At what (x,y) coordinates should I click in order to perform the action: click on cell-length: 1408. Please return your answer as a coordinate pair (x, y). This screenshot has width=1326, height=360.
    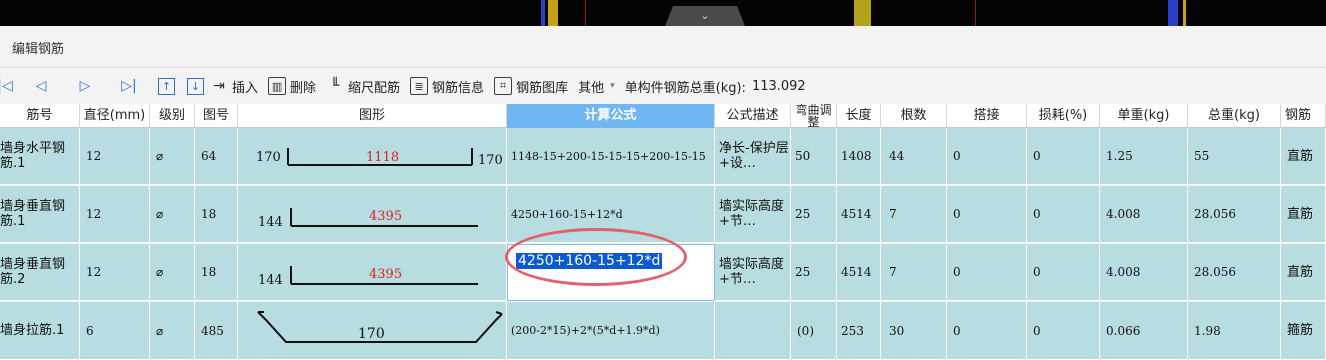
    Looking at the image, I should click on (859, 156).